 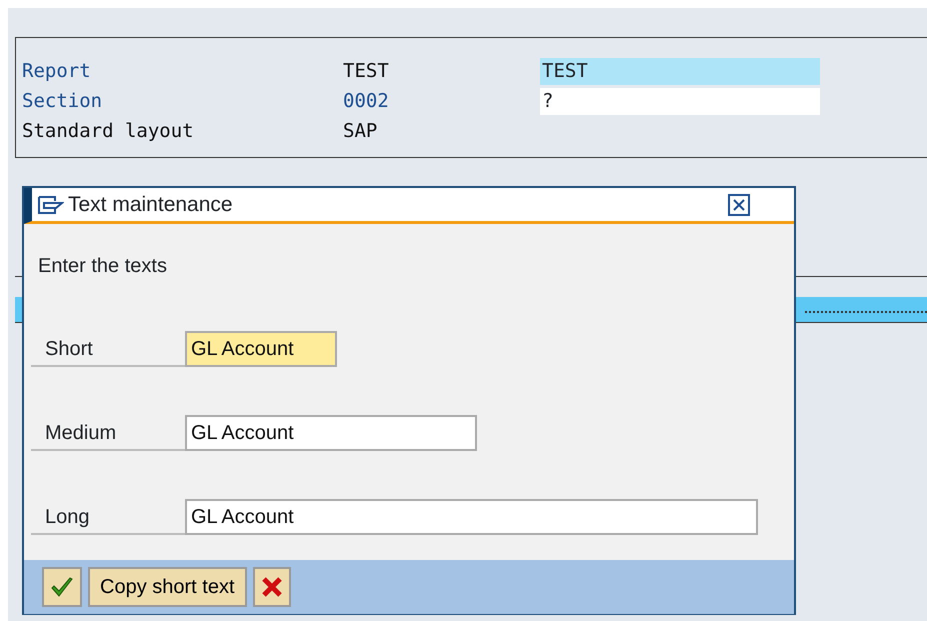 What do you see at coordinates (360, 131) in the screenshot?
I see `field-value: SAP` at bounding box center [360, 131].